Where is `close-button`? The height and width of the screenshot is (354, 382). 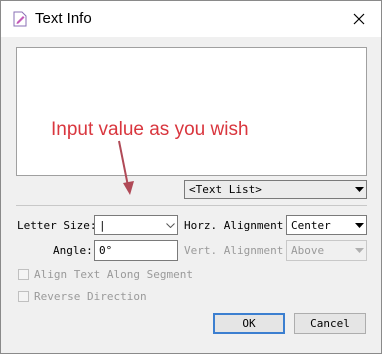
close-button is located at coordinates (359, 19).